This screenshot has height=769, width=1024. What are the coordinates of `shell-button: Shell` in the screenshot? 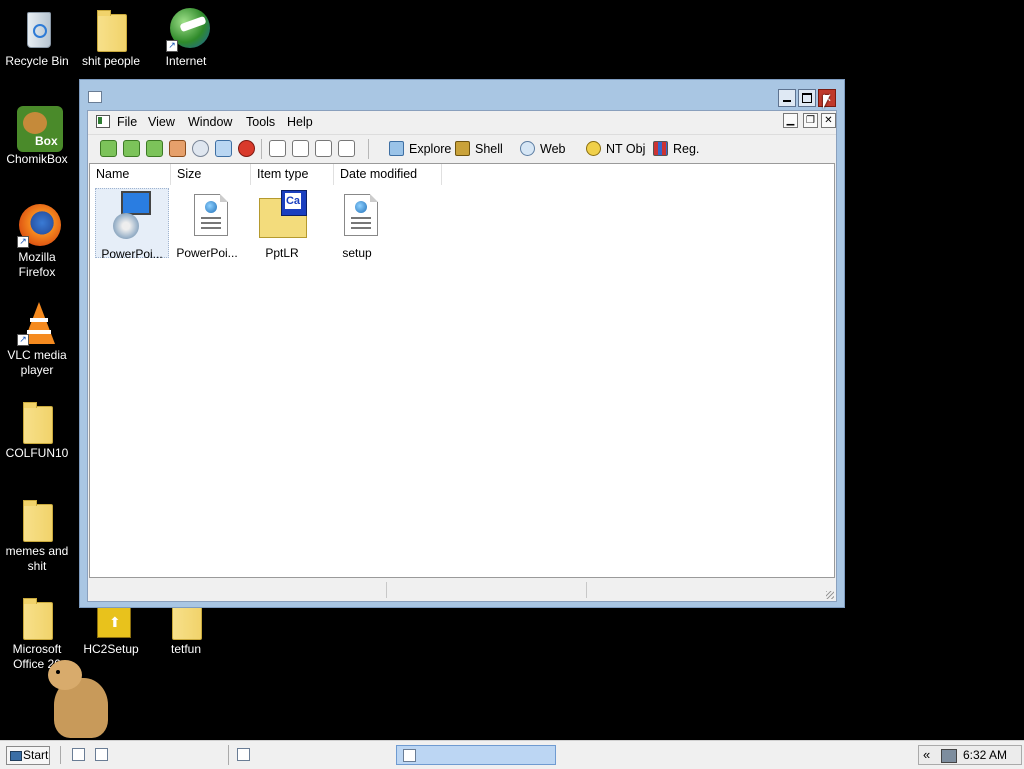 It's located at (479, 149).